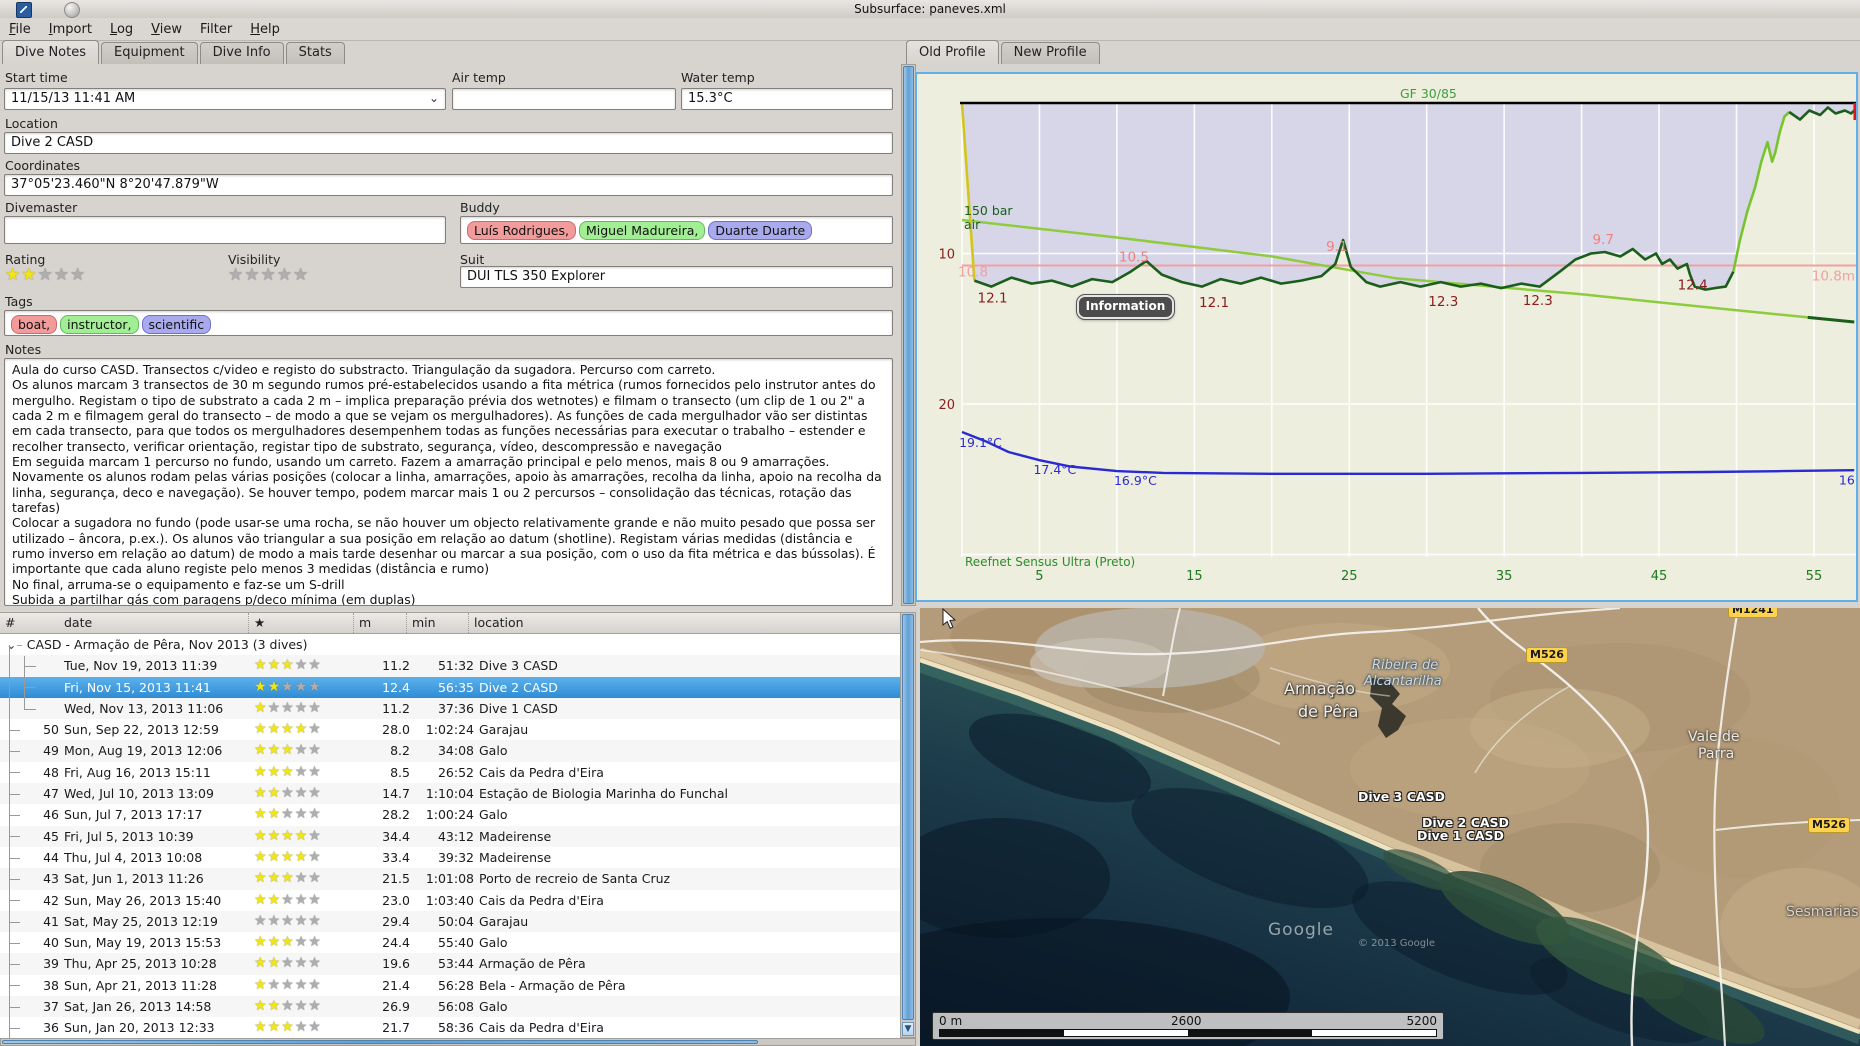 This screenshot has height=1046, width=1860. Describe the element at coordinates (315, 53) in the screenshot. I see `tab-stats: Stats` at that location.